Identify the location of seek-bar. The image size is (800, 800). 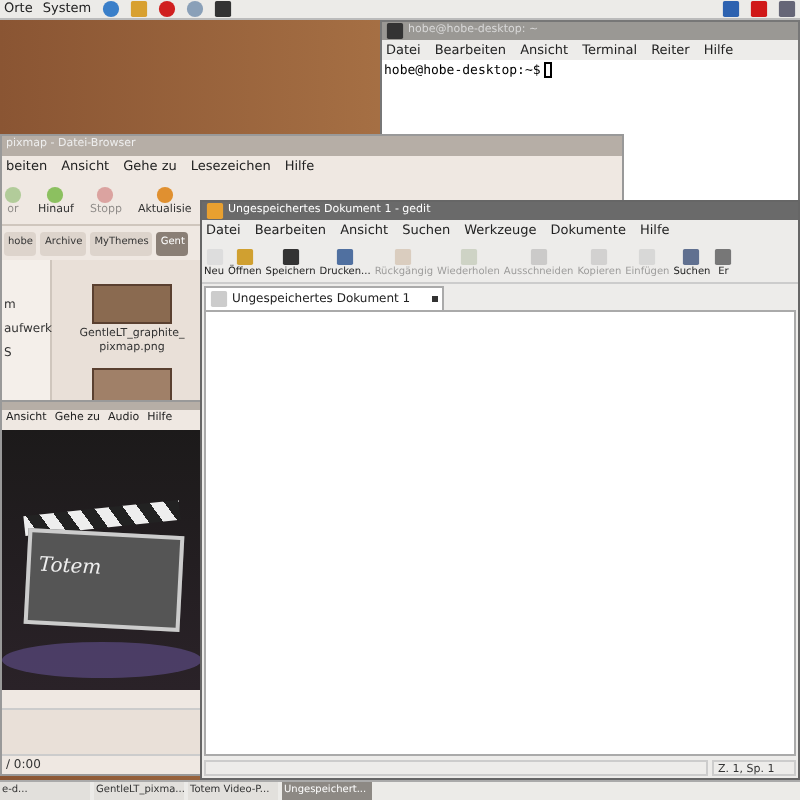
(101, 700).